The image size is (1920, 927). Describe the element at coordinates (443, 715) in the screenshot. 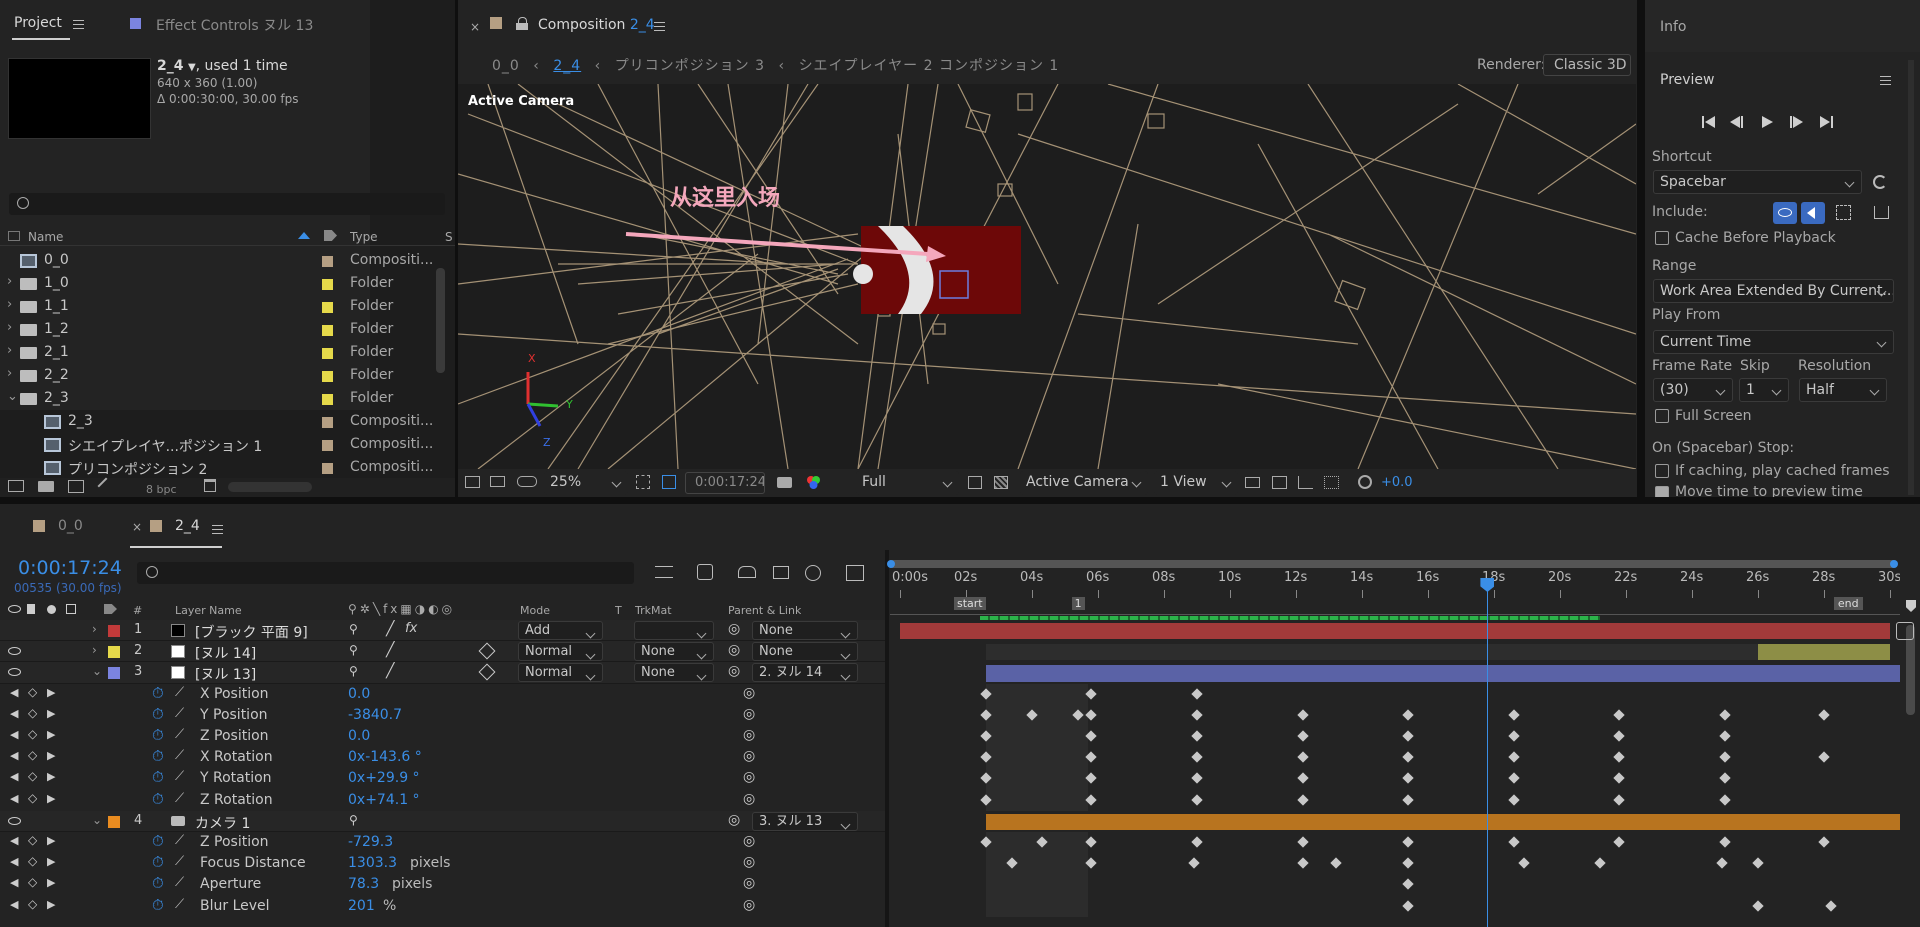

I see `property-row: ◀ ◇ ▶ ⏱ ⟋ Y Position -3840.7 ◎` at that location.